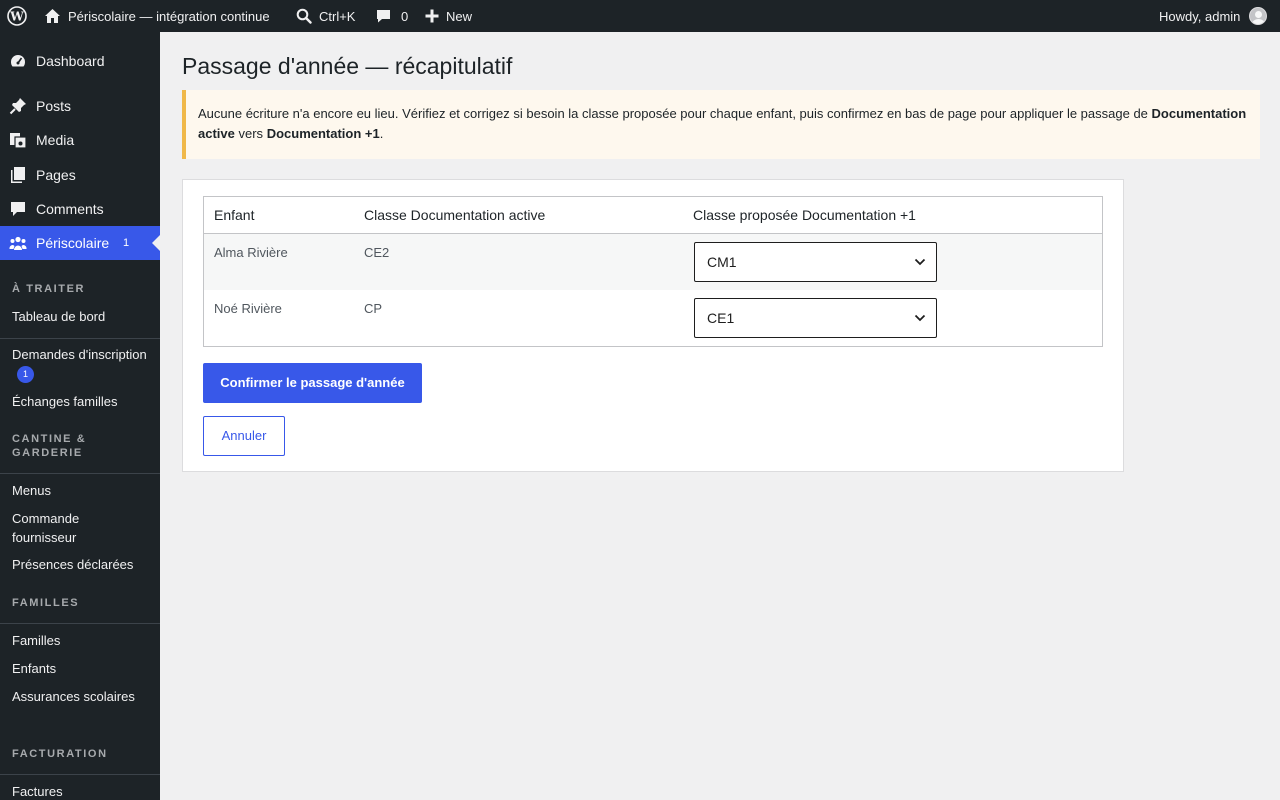 This screenshot has width=1280, height=800. What do you see at coordinates (653, 262) in the screenshot?
I see `table-row: Alma Rivière CE2 CM1` at bounding box center [653, 262].